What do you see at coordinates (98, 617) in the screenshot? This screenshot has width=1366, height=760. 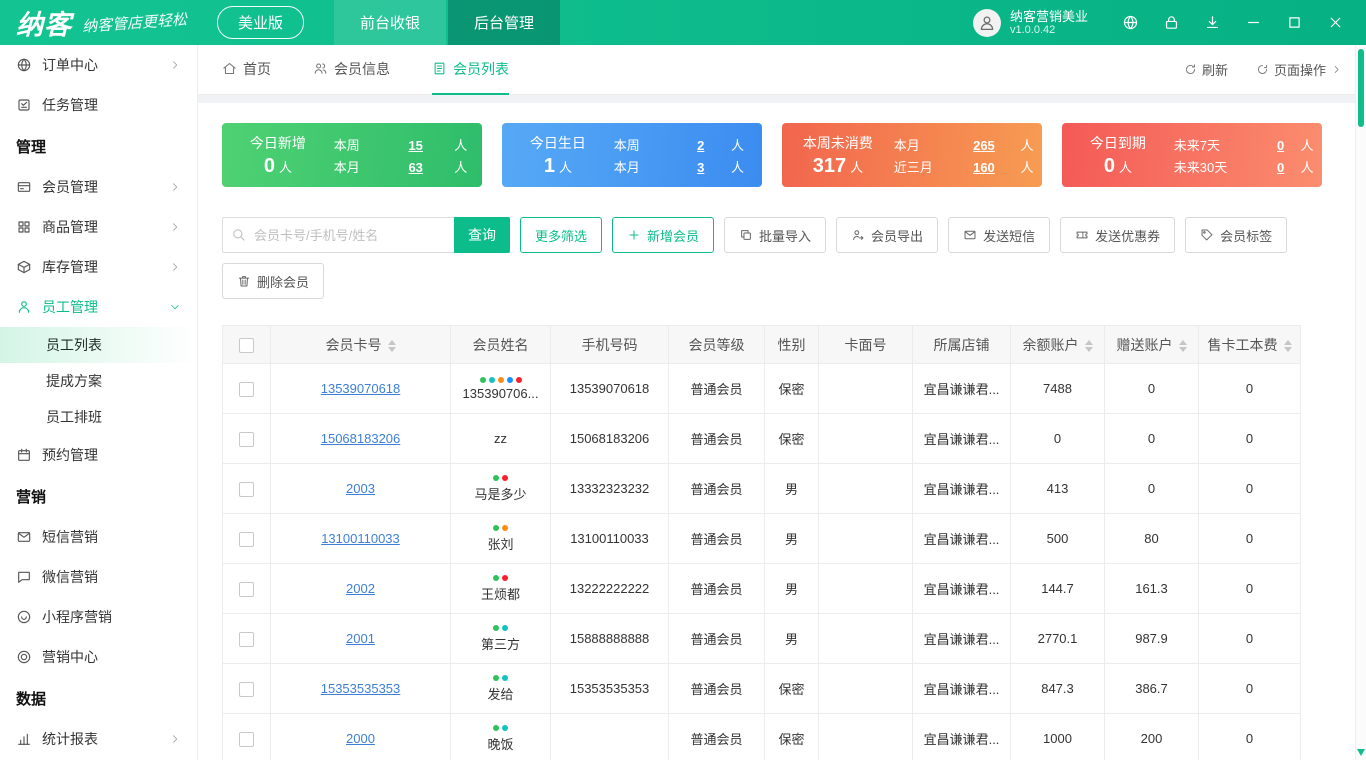 I see `sidebar-item-miniprogram-marketing: 小程序营销` at bounding box center [98, 617].